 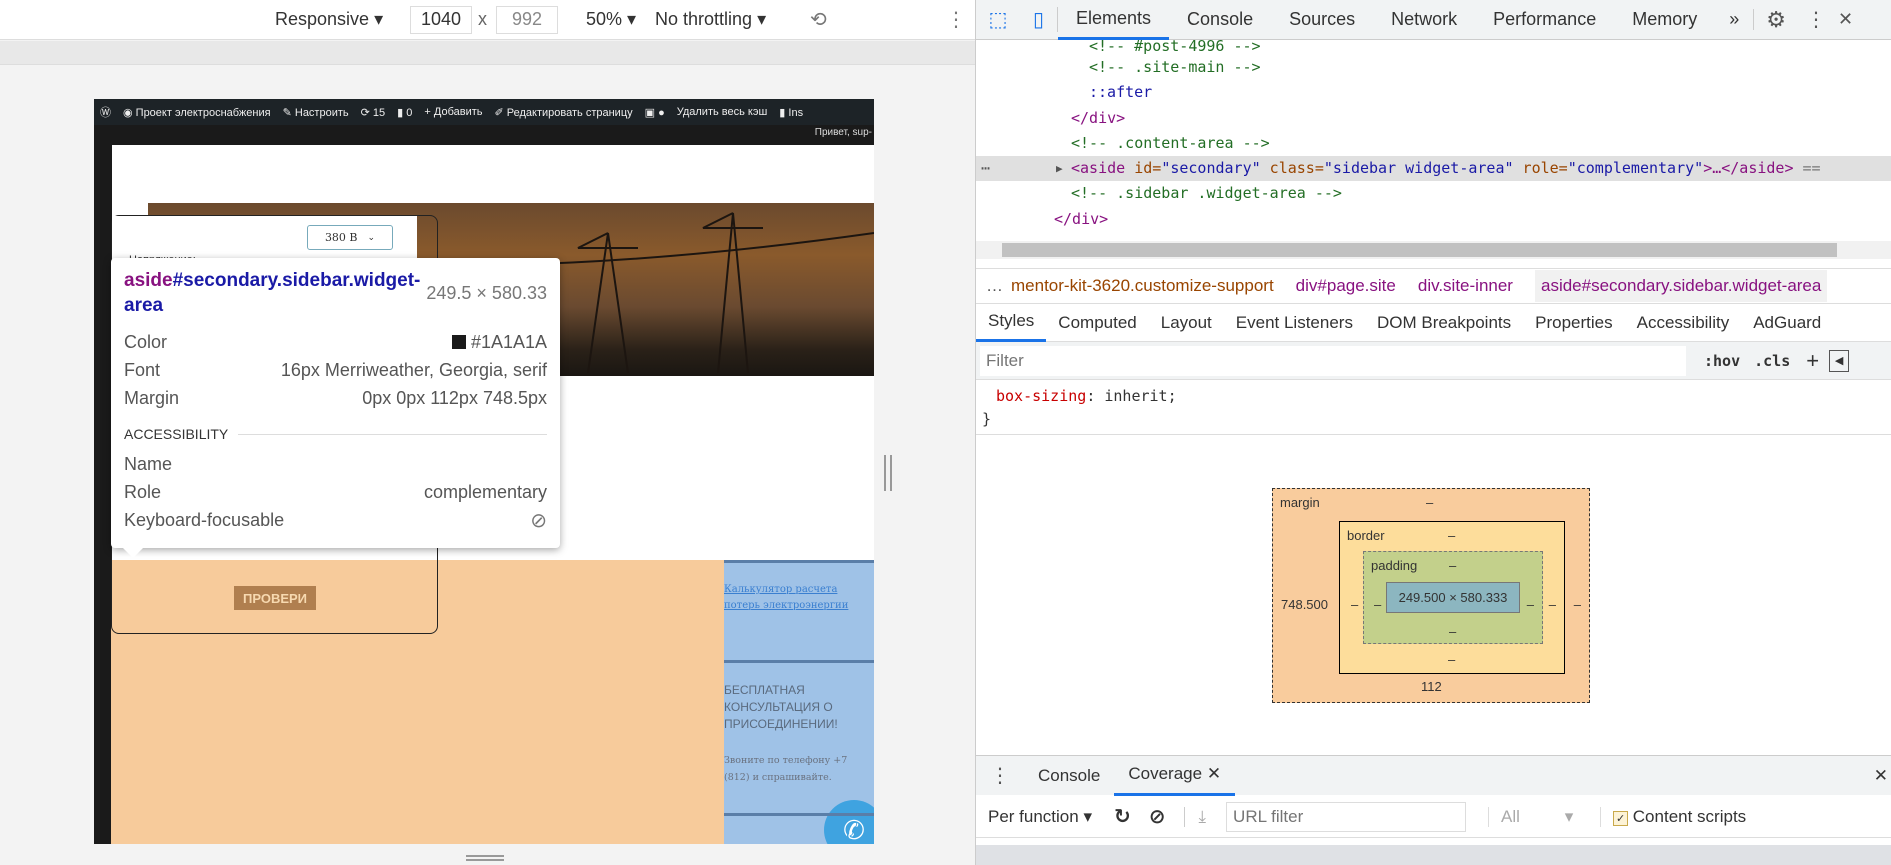 I want to click on zoom-select: 50% ▾, so click(x=611, y=19).